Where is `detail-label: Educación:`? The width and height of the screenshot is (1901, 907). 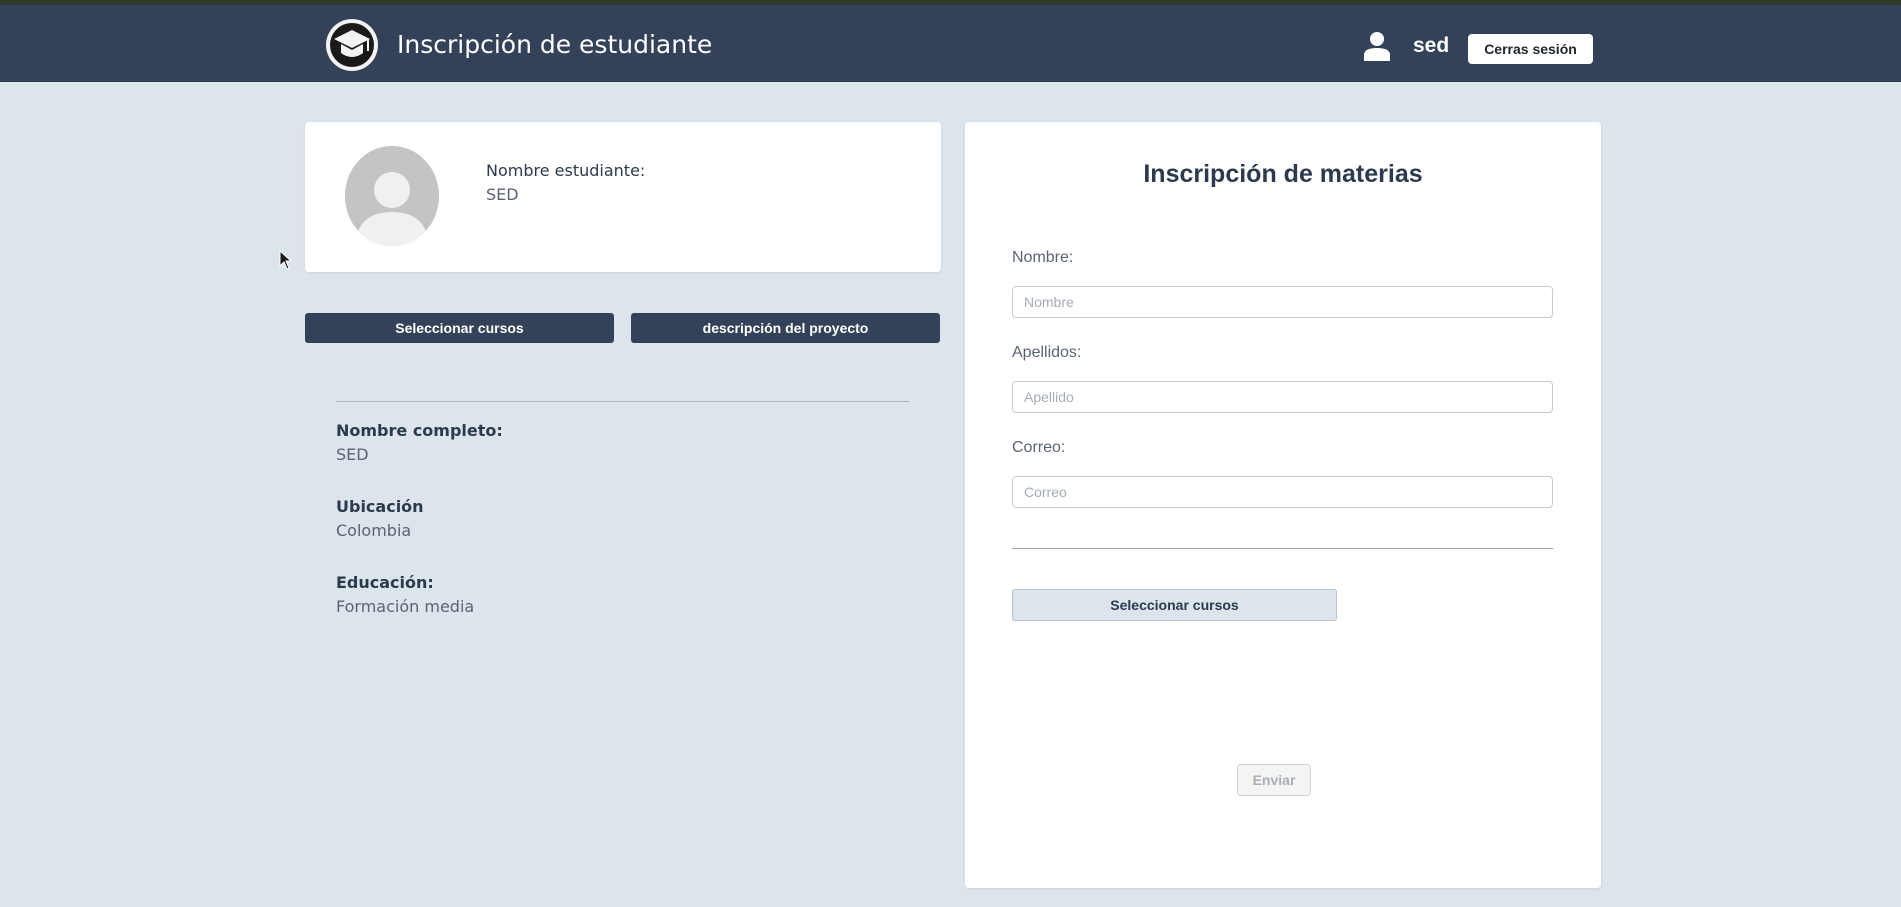
detail-label: Educación: is located at coordinates (385, 582).